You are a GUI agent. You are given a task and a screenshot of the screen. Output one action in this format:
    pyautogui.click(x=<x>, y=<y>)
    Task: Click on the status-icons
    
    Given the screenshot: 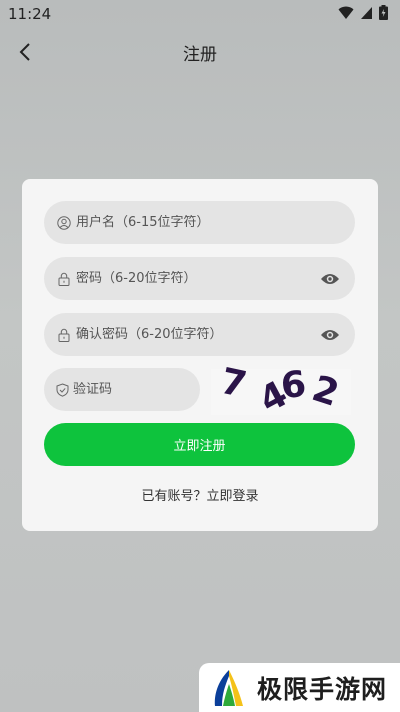 What is the action you would take?
    pyautogui.click(x=363, y=14)
    